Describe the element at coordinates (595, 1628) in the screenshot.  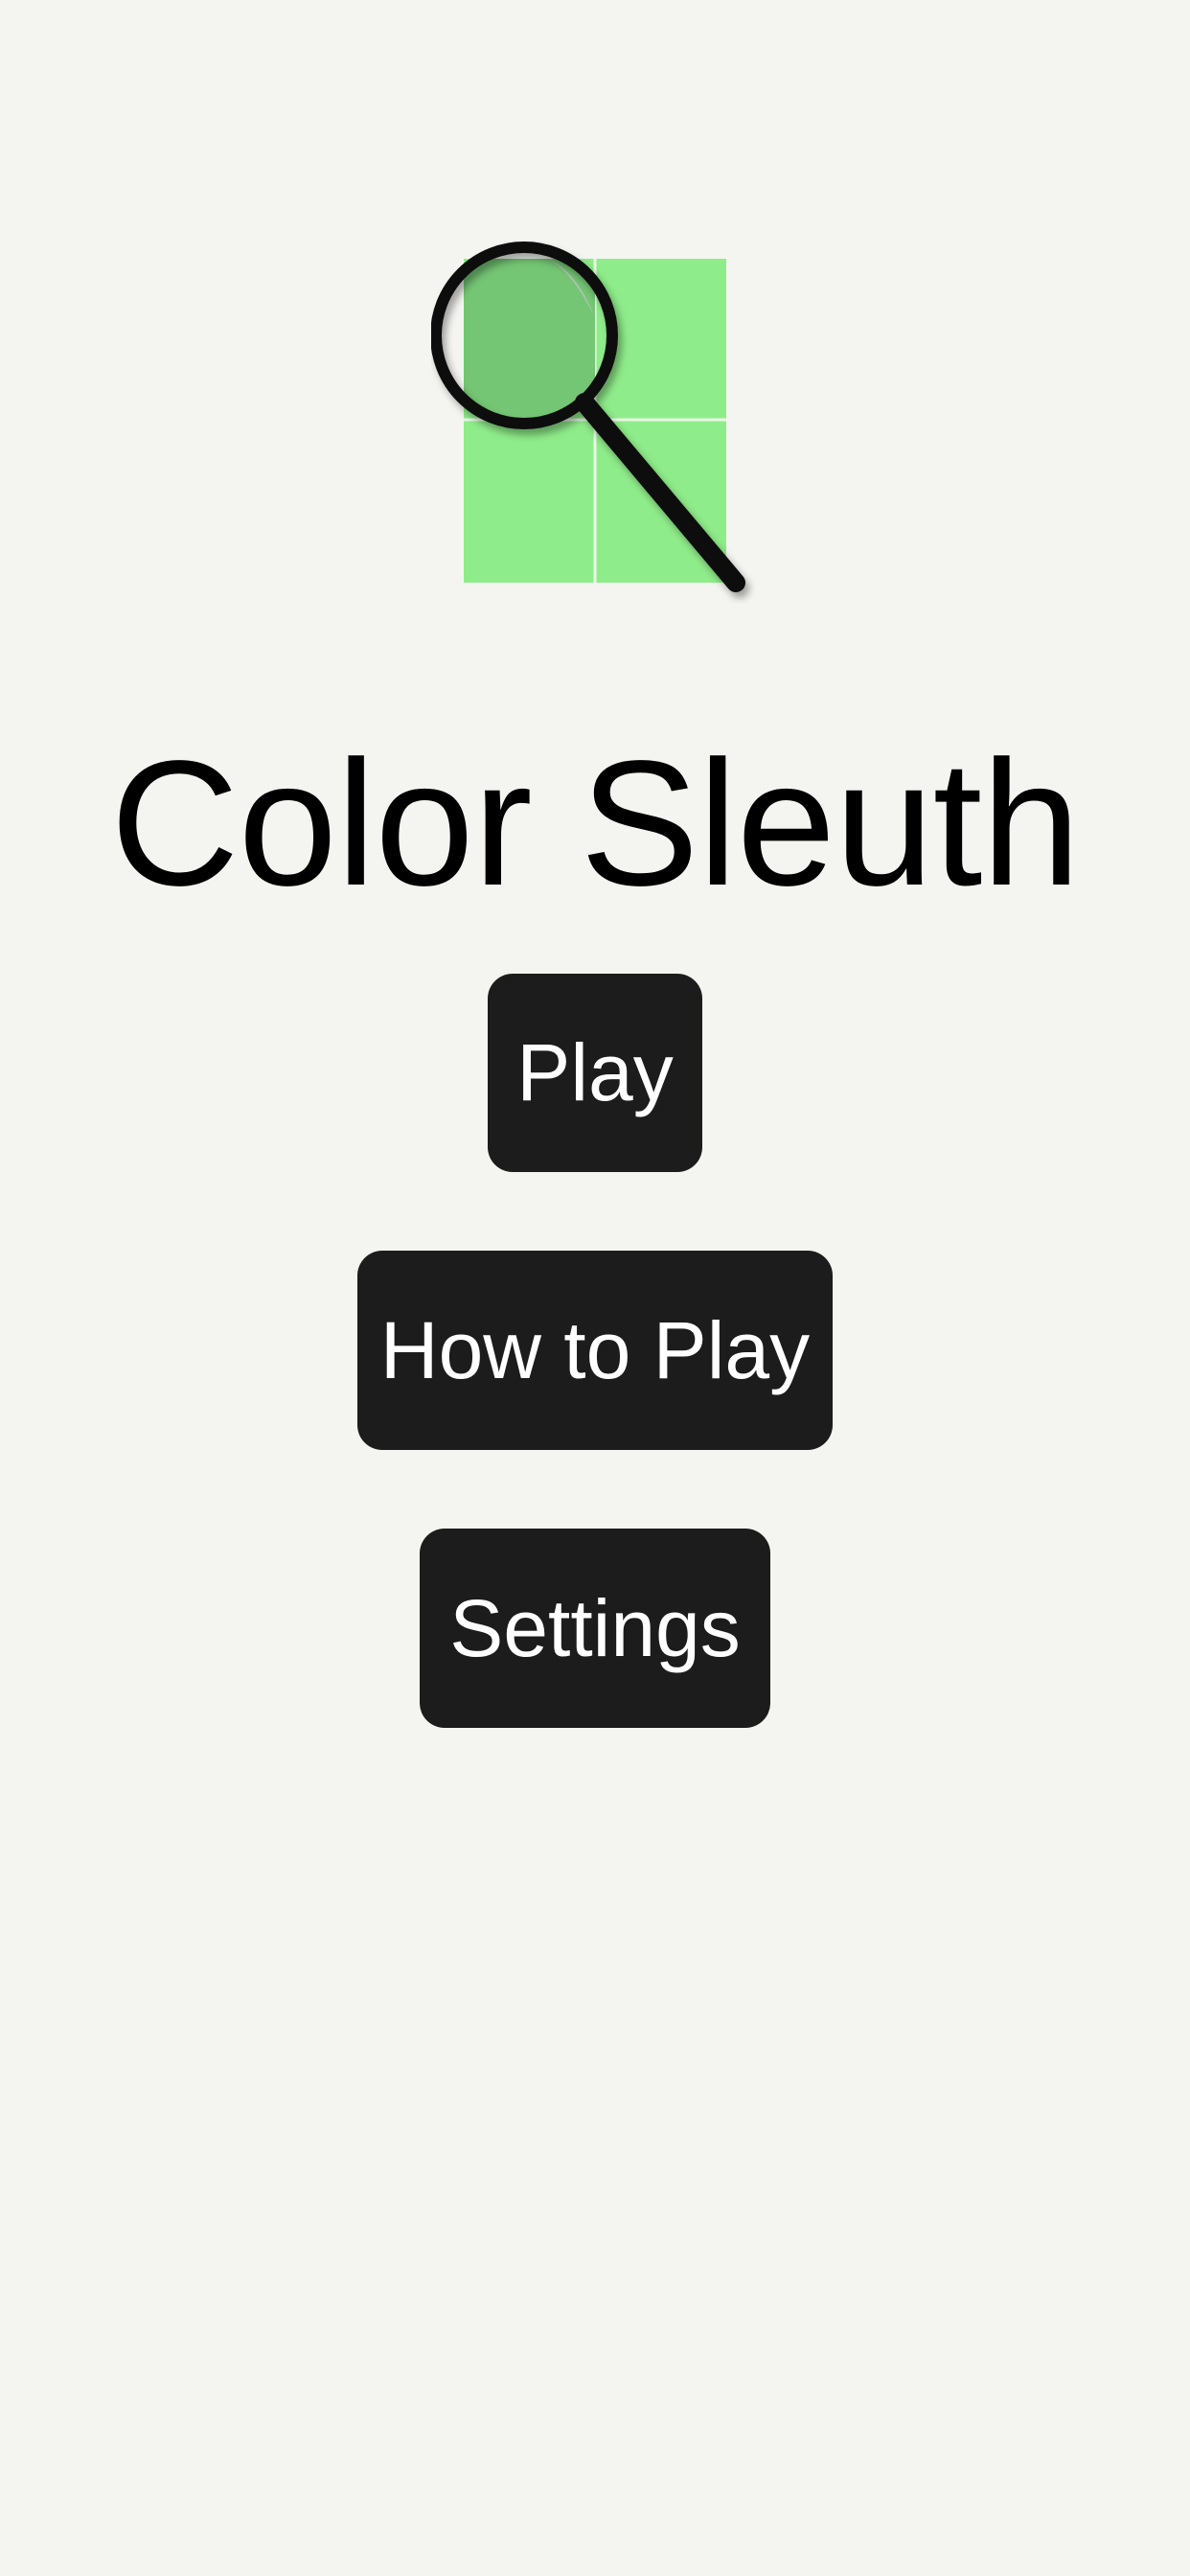
I see `settings-button: Settings` at that location.